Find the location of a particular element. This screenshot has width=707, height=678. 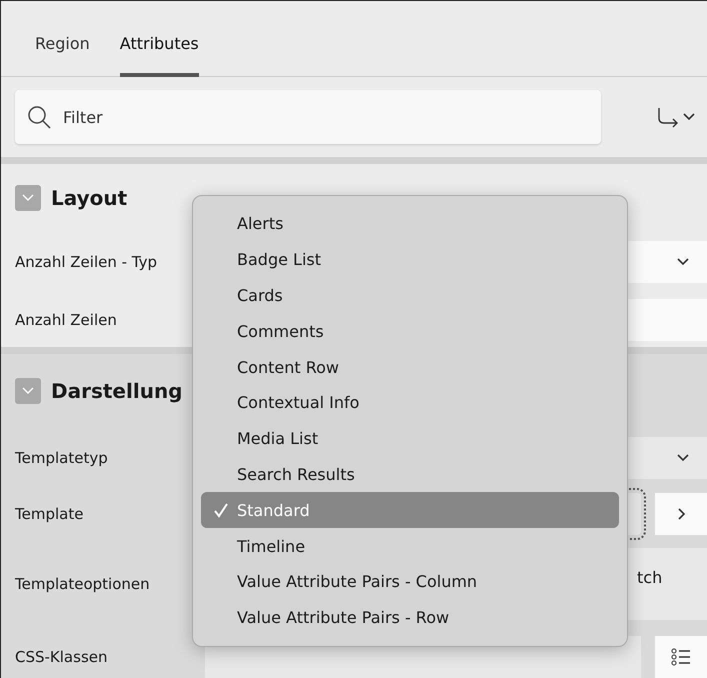

field-label: Template is located at coordinates (49, 514).